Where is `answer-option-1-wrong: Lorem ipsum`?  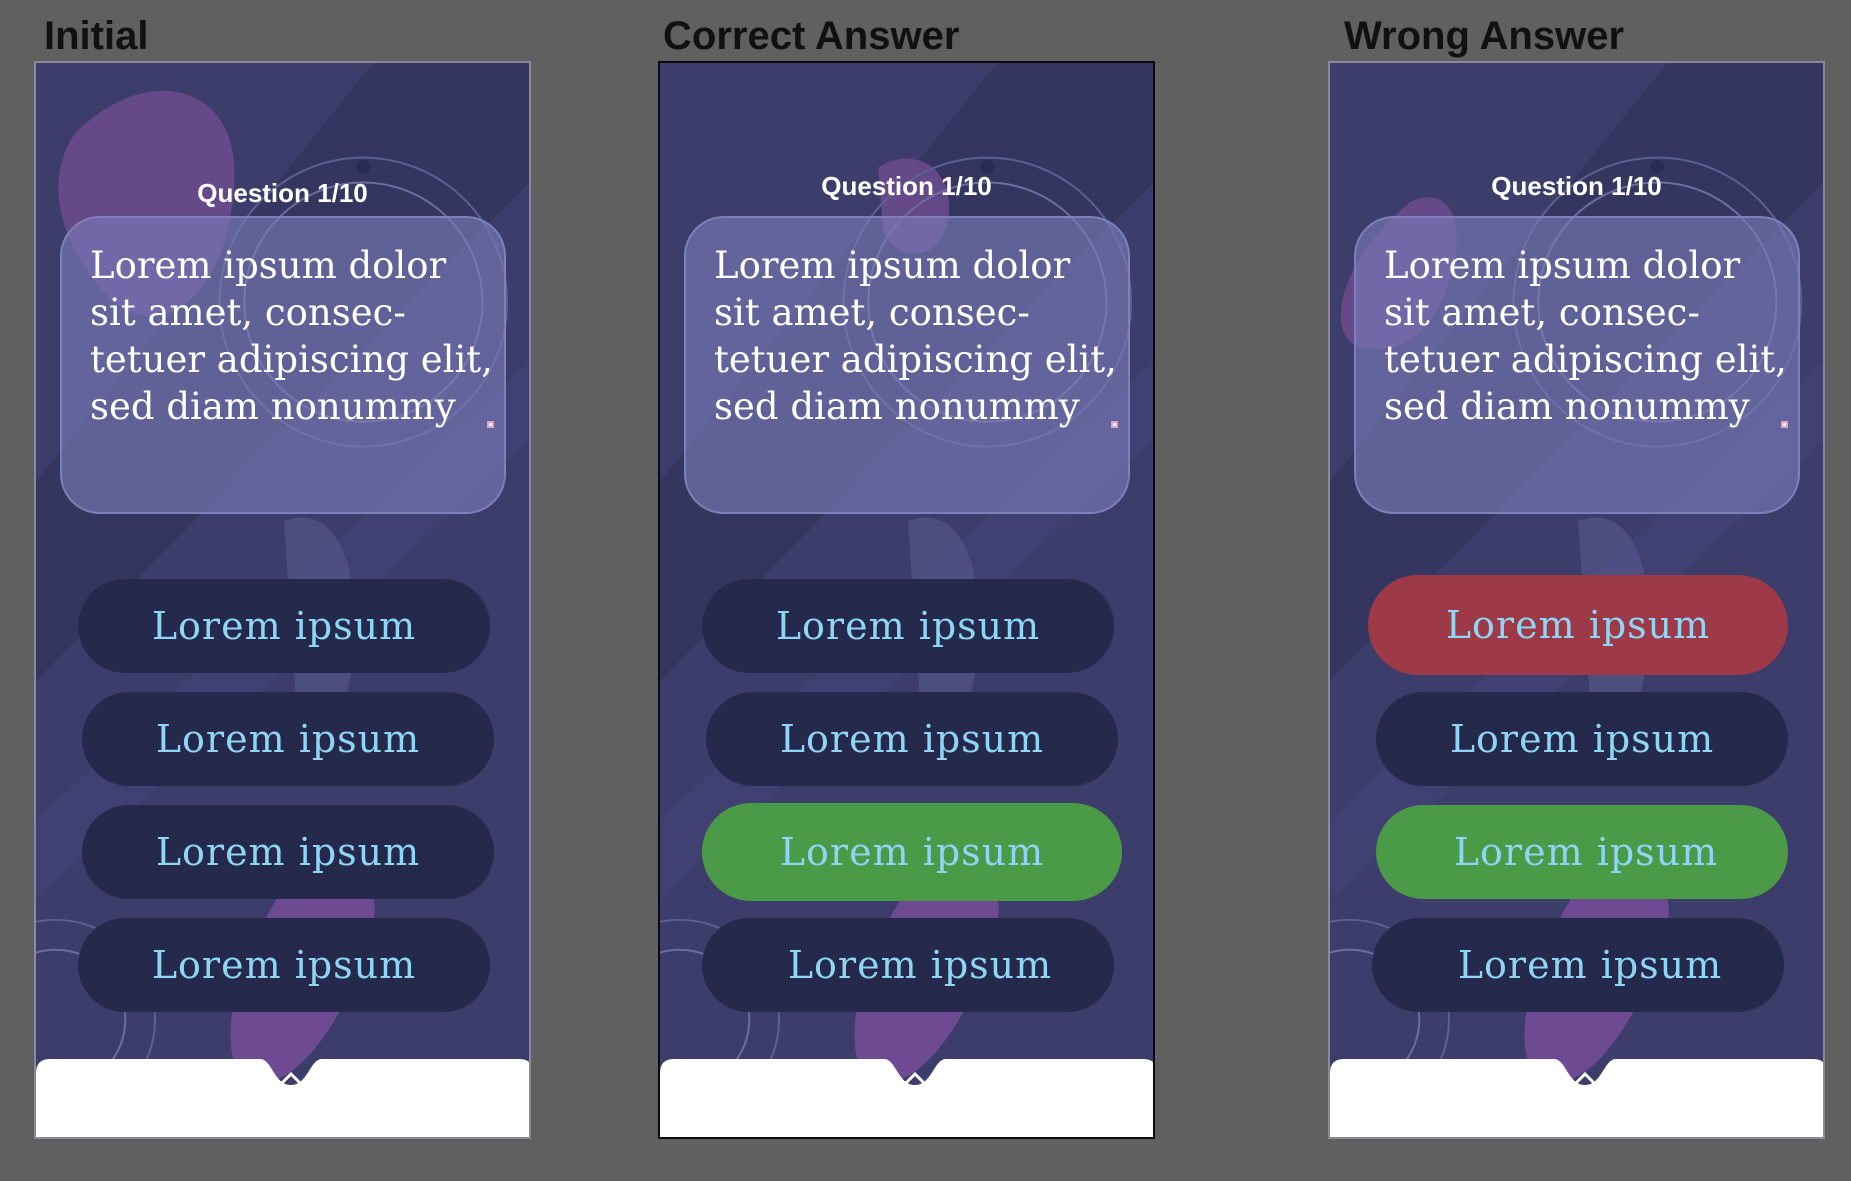
answer-option-1-wrong: Lorem ipsum is located at coordinates (1578, 625).